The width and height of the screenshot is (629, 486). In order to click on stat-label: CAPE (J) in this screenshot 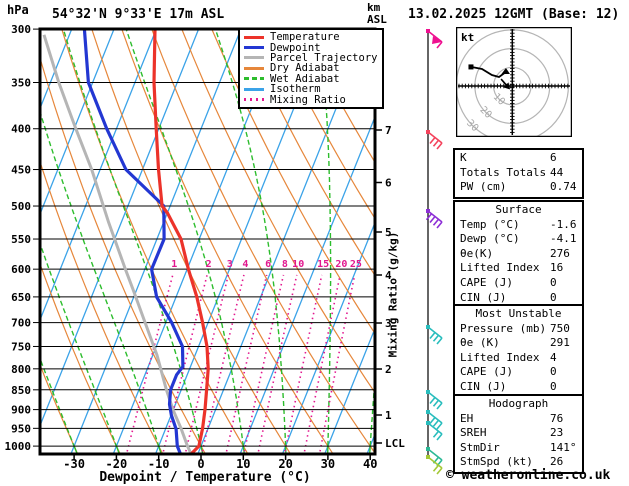, I will do `click(486, 372)`.